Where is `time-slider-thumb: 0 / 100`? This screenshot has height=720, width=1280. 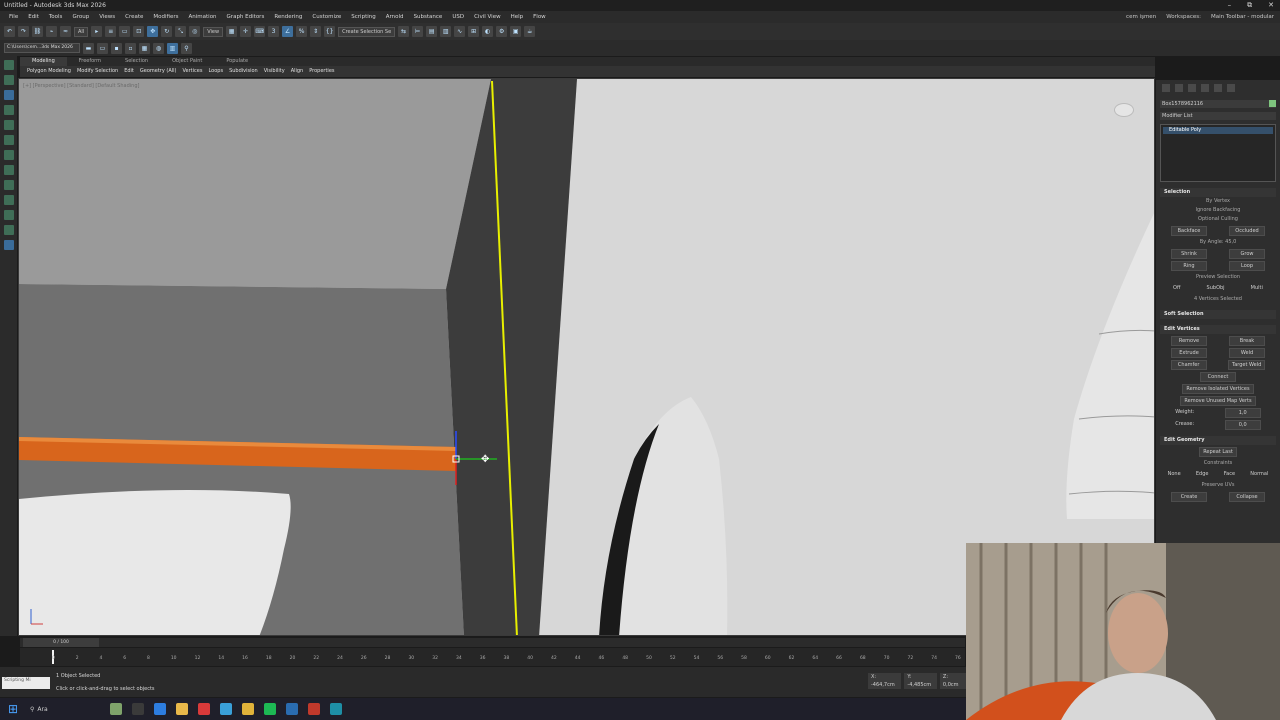 time-slider-thumb: 0 / 100 is located at coordinates (61, 642).